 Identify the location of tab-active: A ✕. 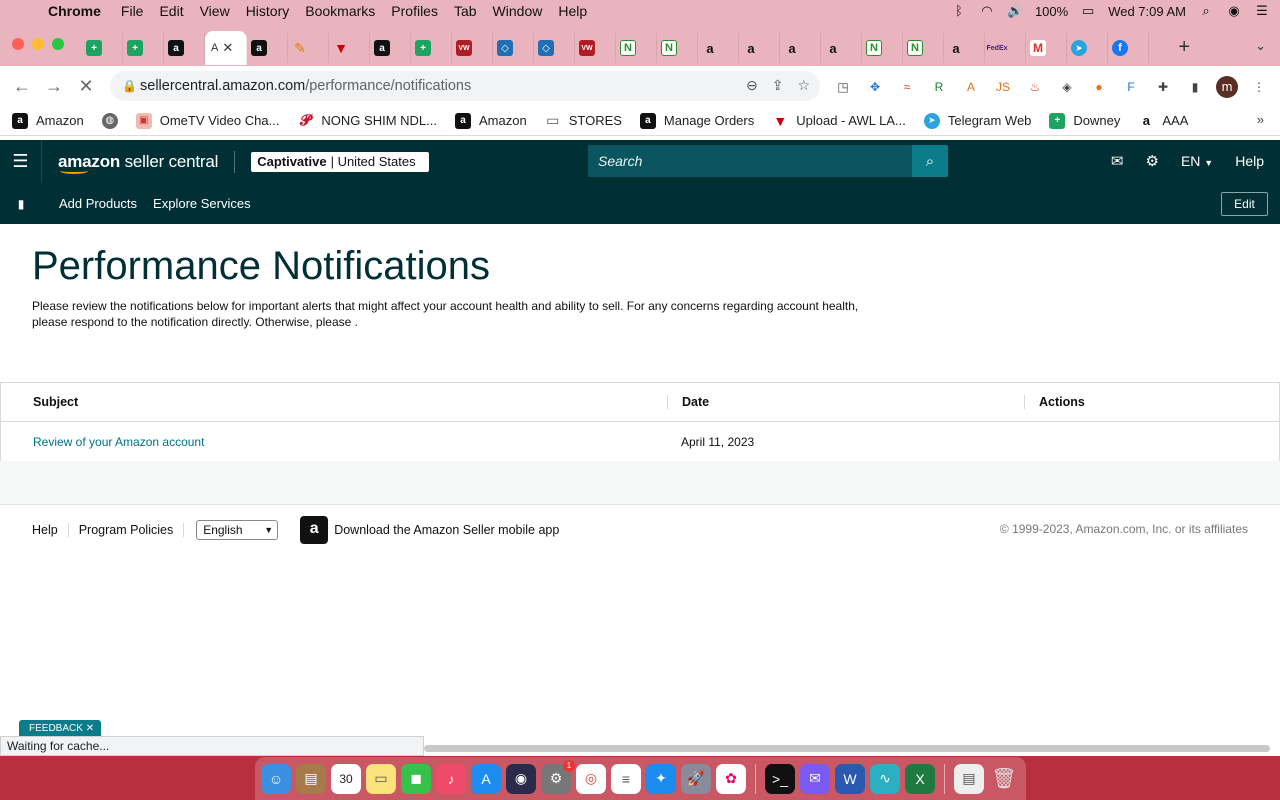
(226, 48).